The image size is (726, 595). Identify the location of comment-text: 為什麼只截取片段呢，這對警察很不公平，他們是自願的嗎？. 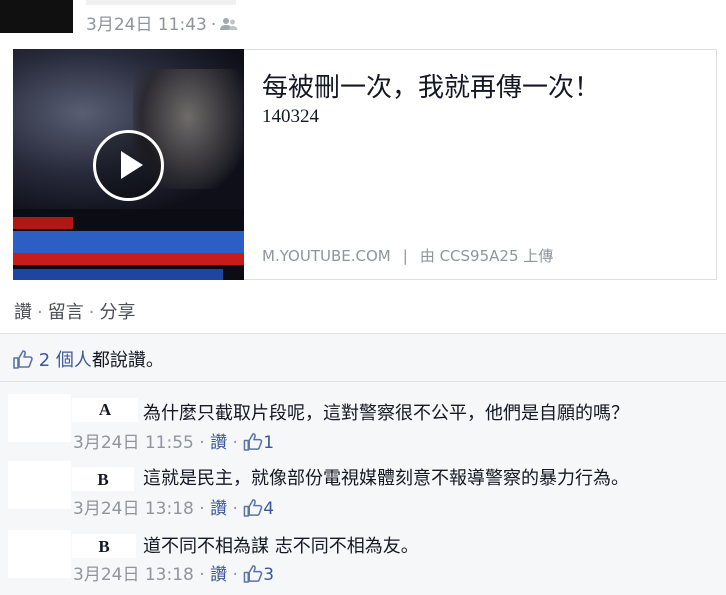
(386, 413).